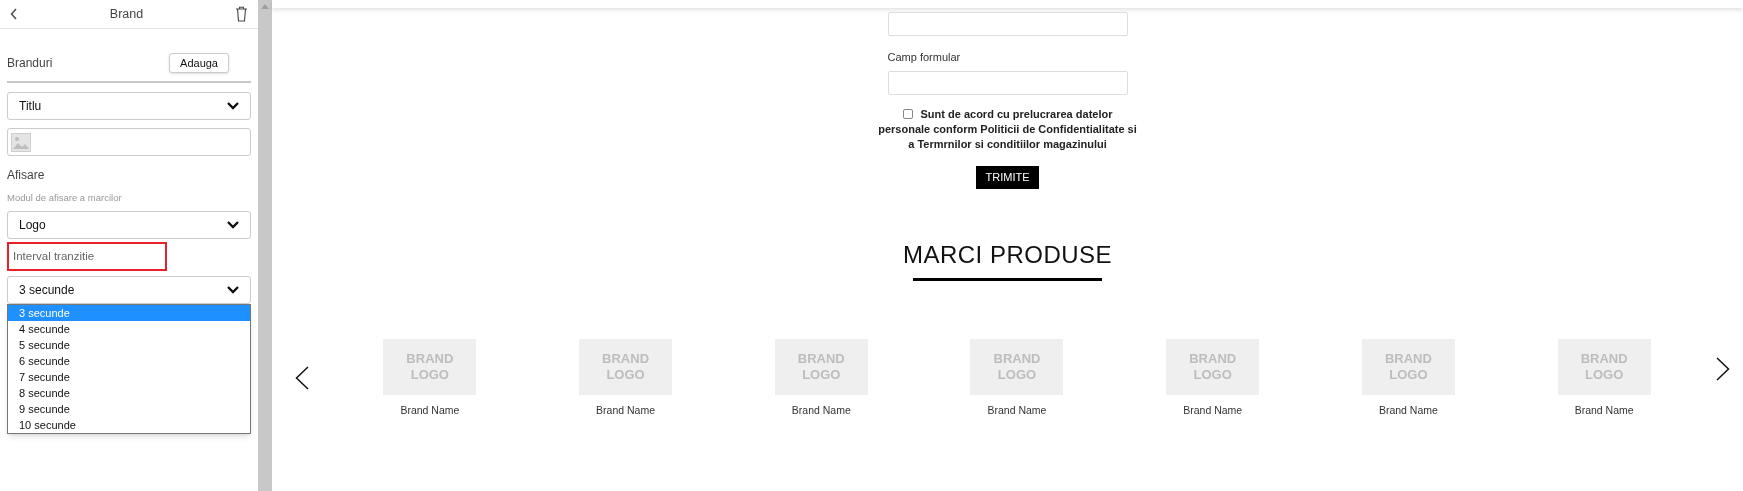  What do you see at coordinates (199, 63) in the screenshot?
I see `add-button: Adauga` at bounding box center [199, 63].